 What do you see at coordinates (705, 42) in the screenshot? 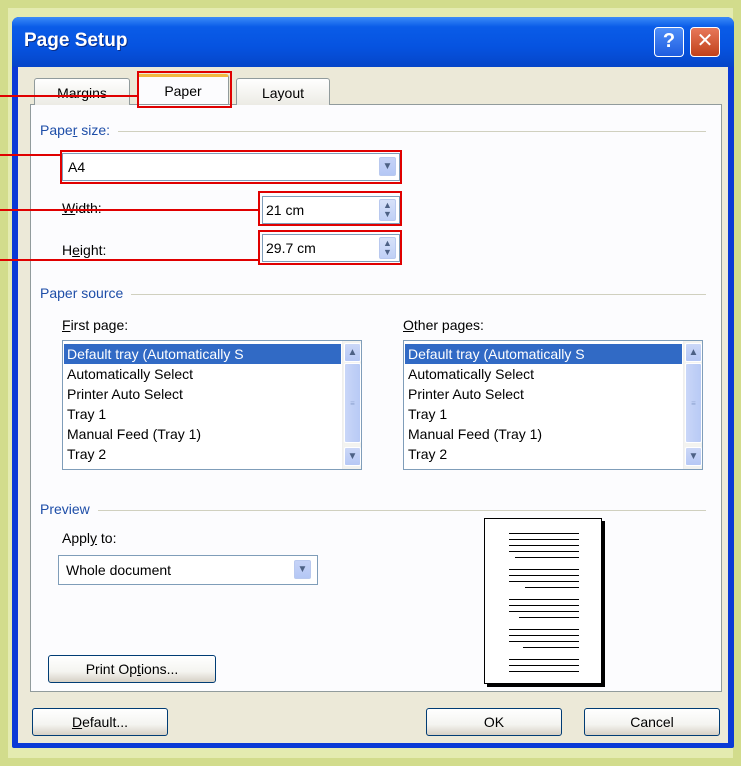
I see `close-button: ✕` at bounding box center [705, 42].